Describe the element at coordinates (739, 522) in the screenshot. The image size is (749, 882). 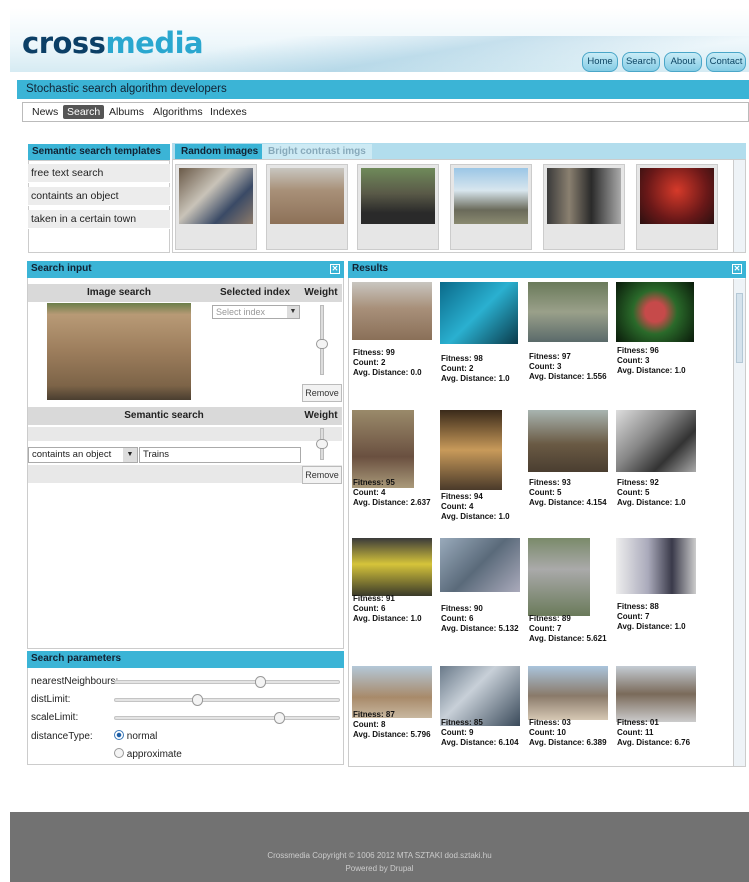
I see `results-scrollbar` at that location.